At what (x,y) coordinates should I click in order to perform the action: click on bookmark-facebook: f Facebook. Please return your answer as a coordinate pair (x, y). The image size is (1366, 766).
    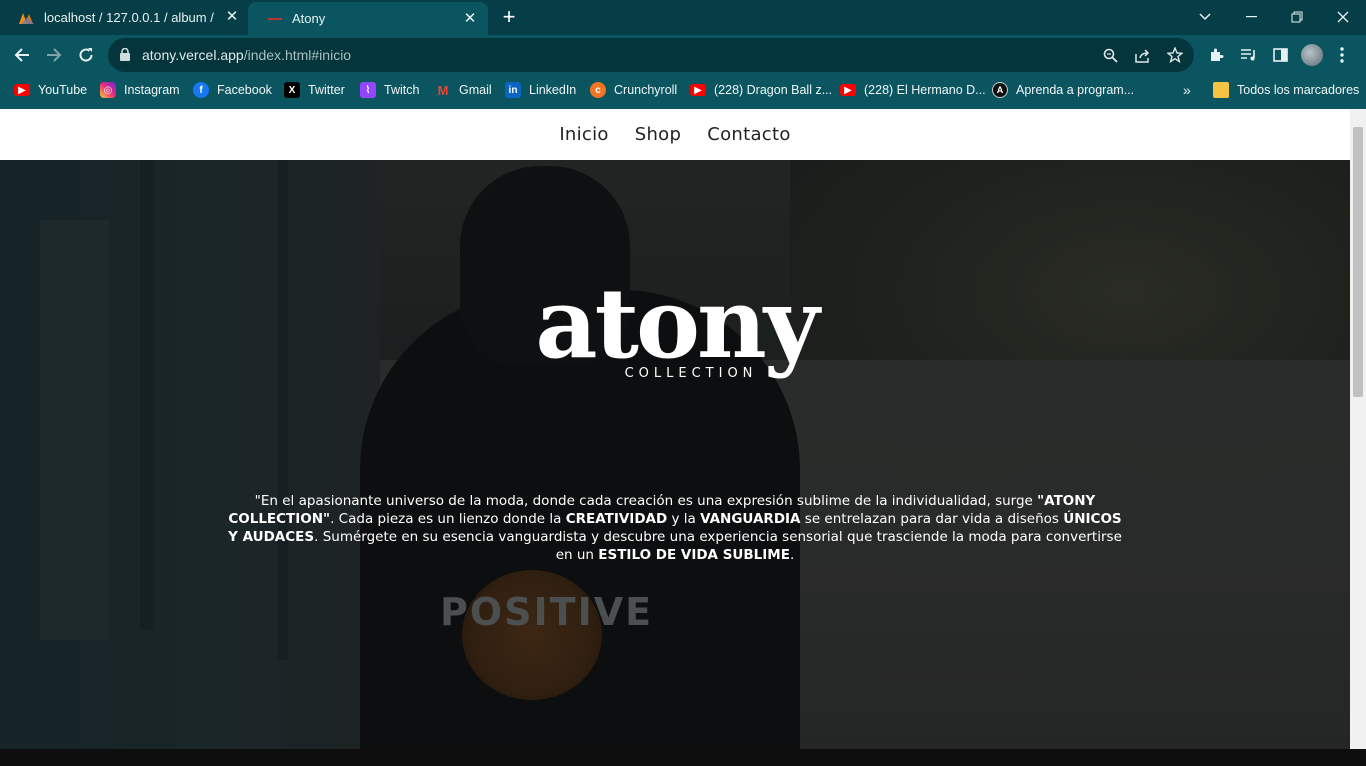
    Looking at the image, I should click on (232, 90).